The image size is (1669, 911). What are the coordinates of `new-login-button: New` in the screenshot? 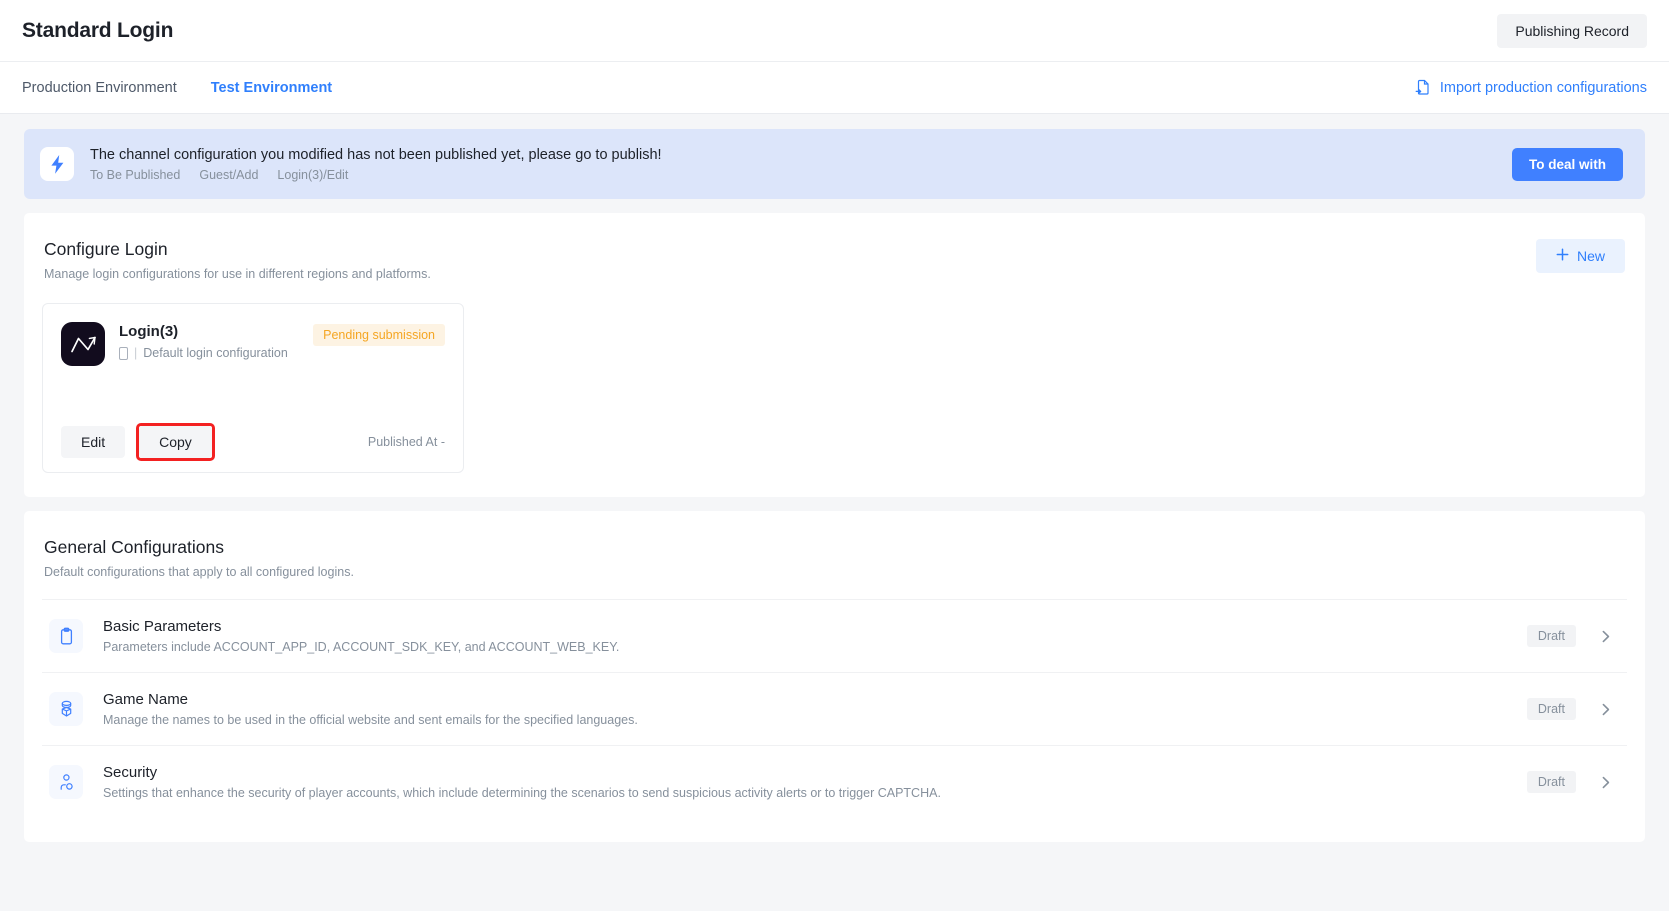 It's located at (1580, 256).